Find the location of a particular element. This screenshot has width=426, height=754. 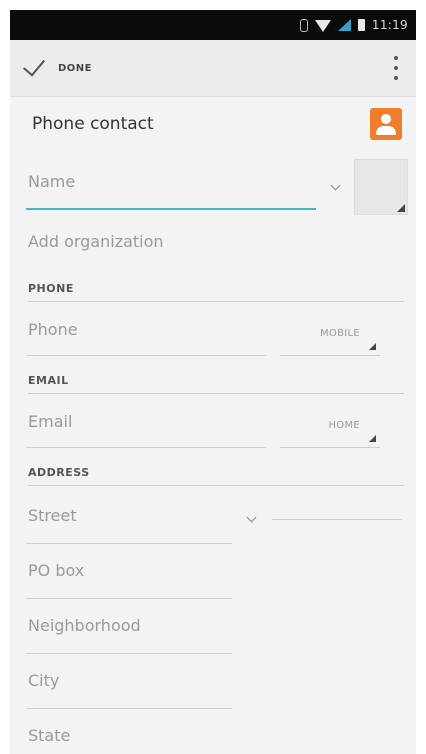

name-underline is located at coordinates (171, 209).